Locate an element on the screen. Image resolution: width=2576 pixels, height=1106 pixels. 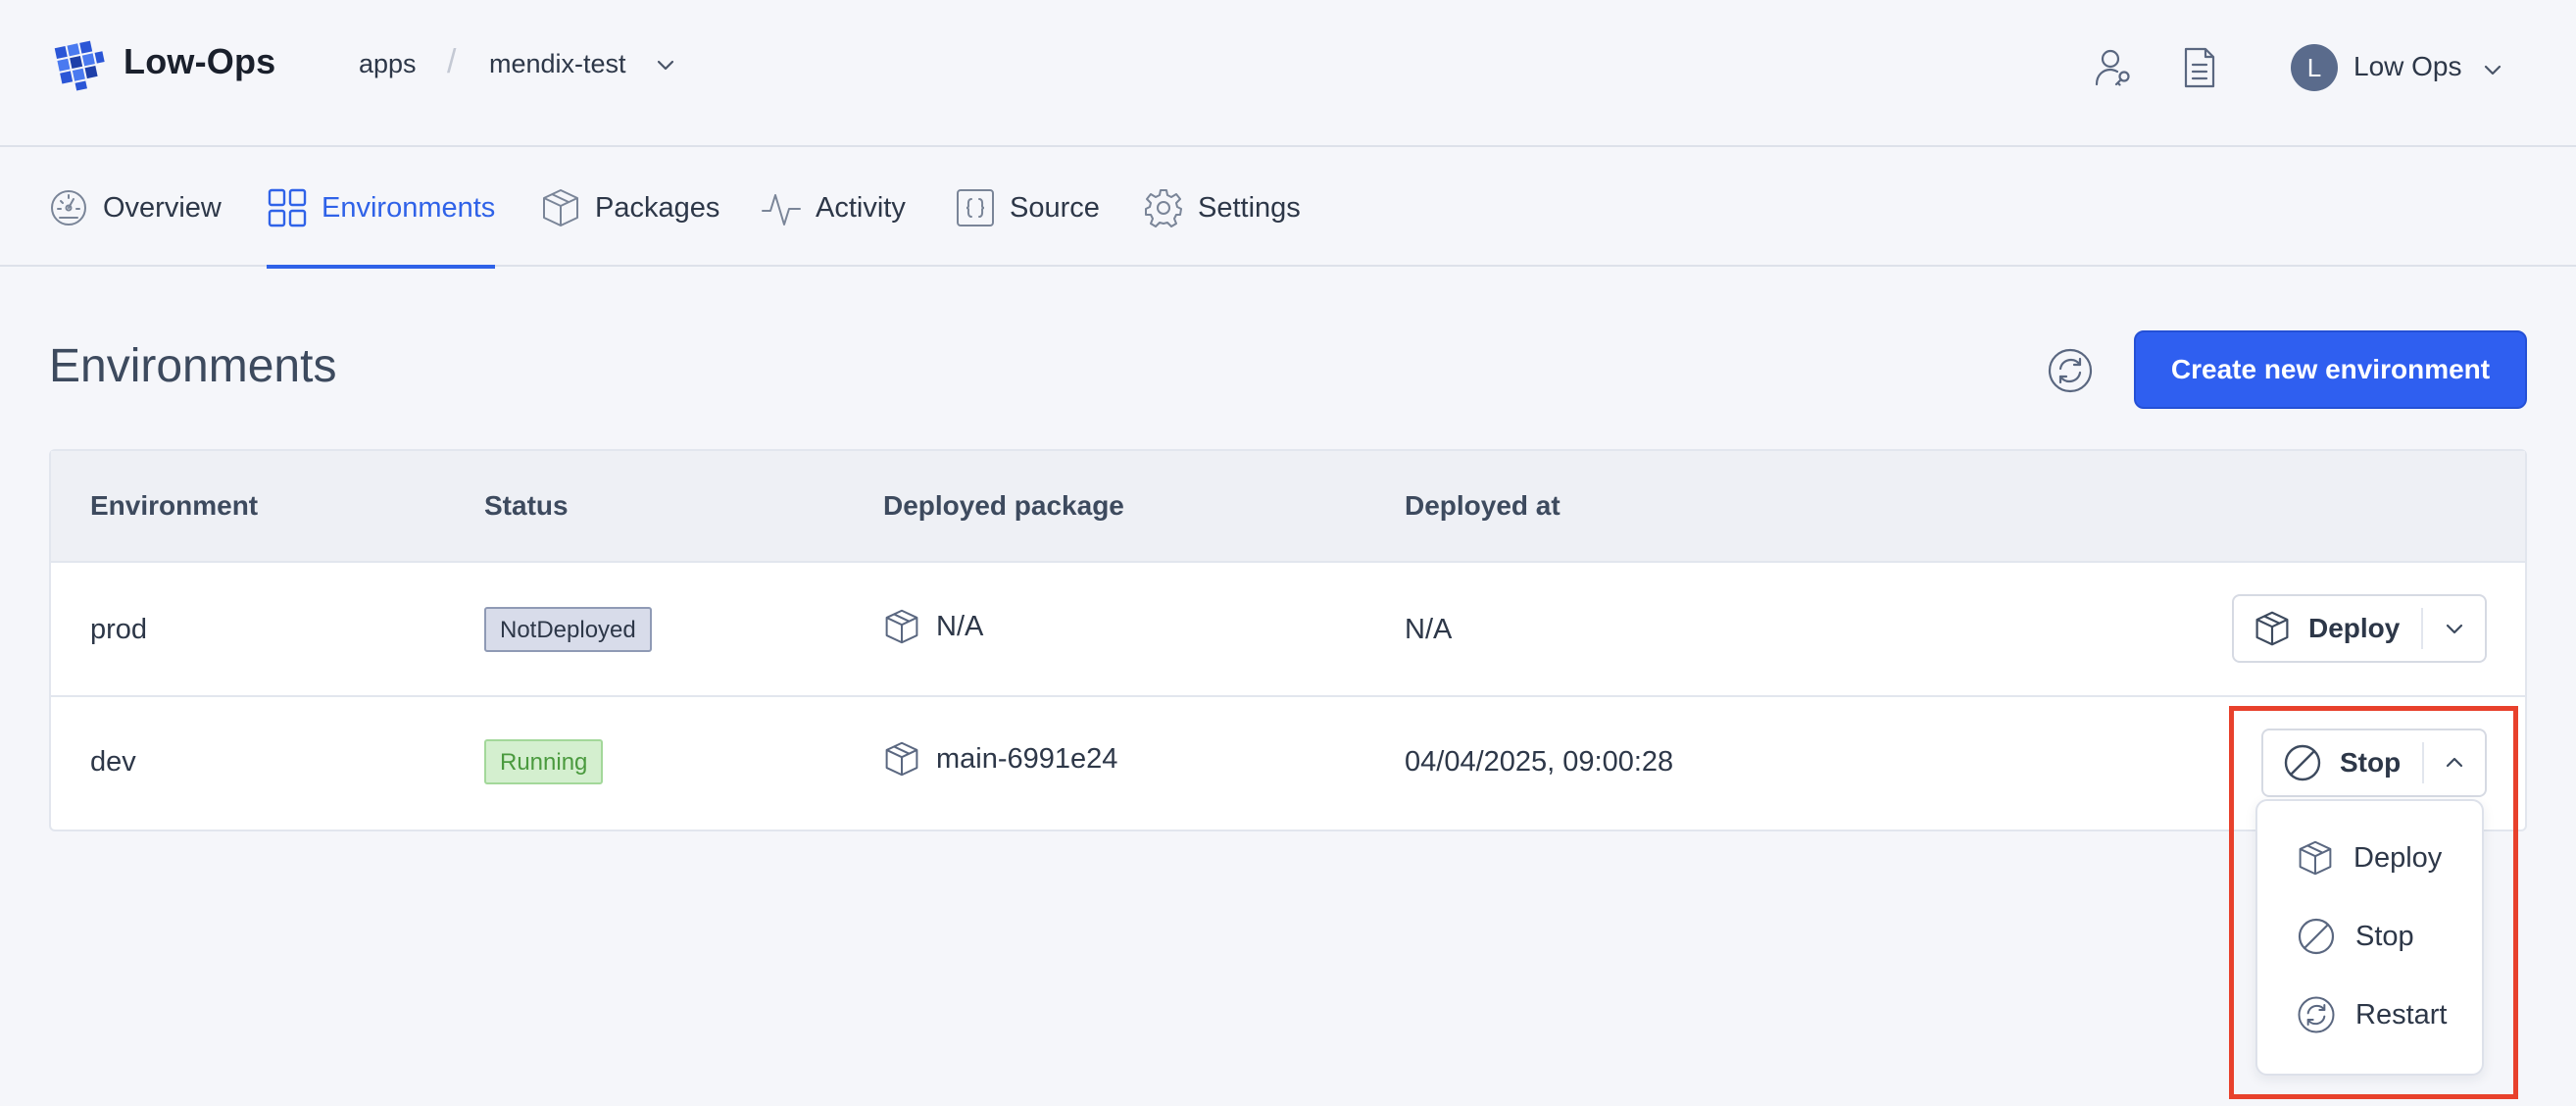
menu-item-deploy: Deploy is located at coordinates (2369, 858).